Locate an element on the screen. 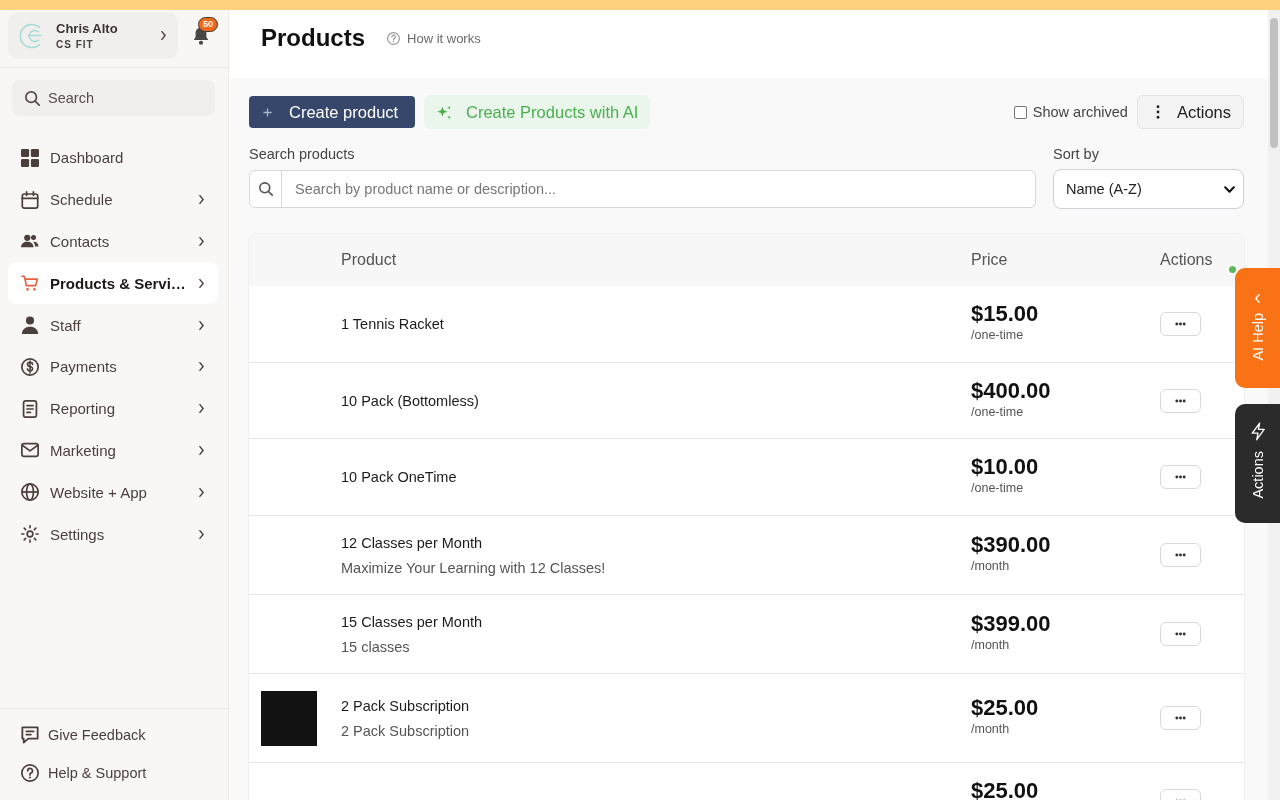  product-name: 1 Tennis Racket is located at coordinates (392, 323).